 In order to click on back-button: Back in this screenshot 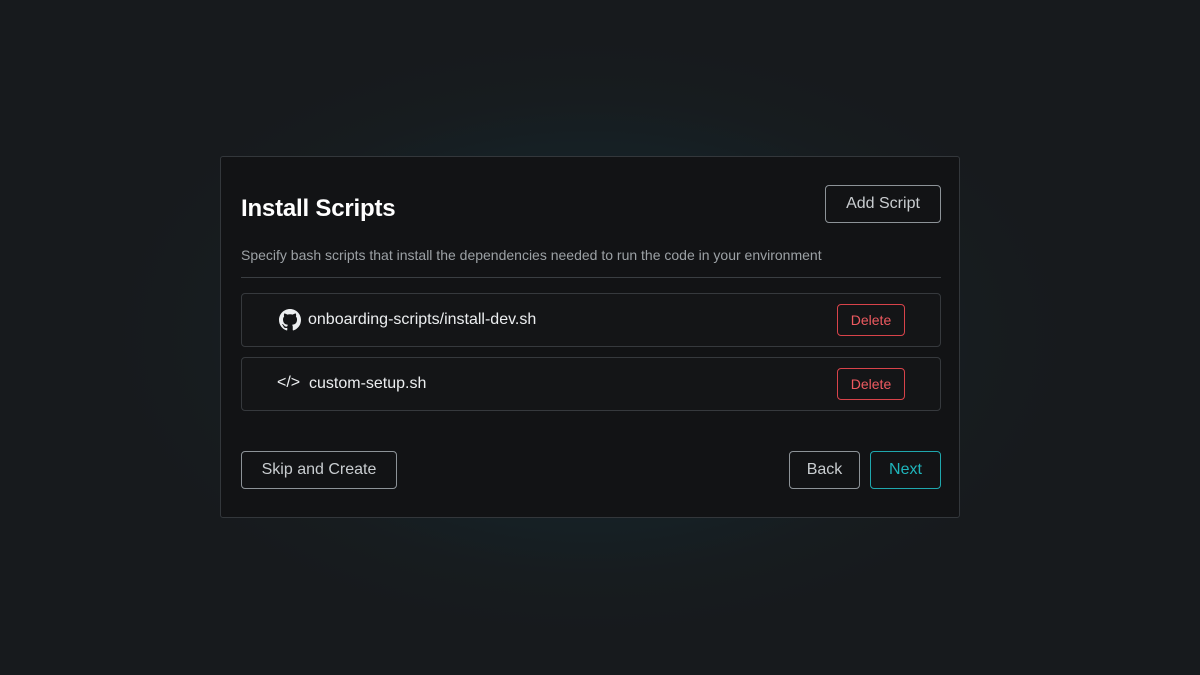, I will do `click(824, 470)`.